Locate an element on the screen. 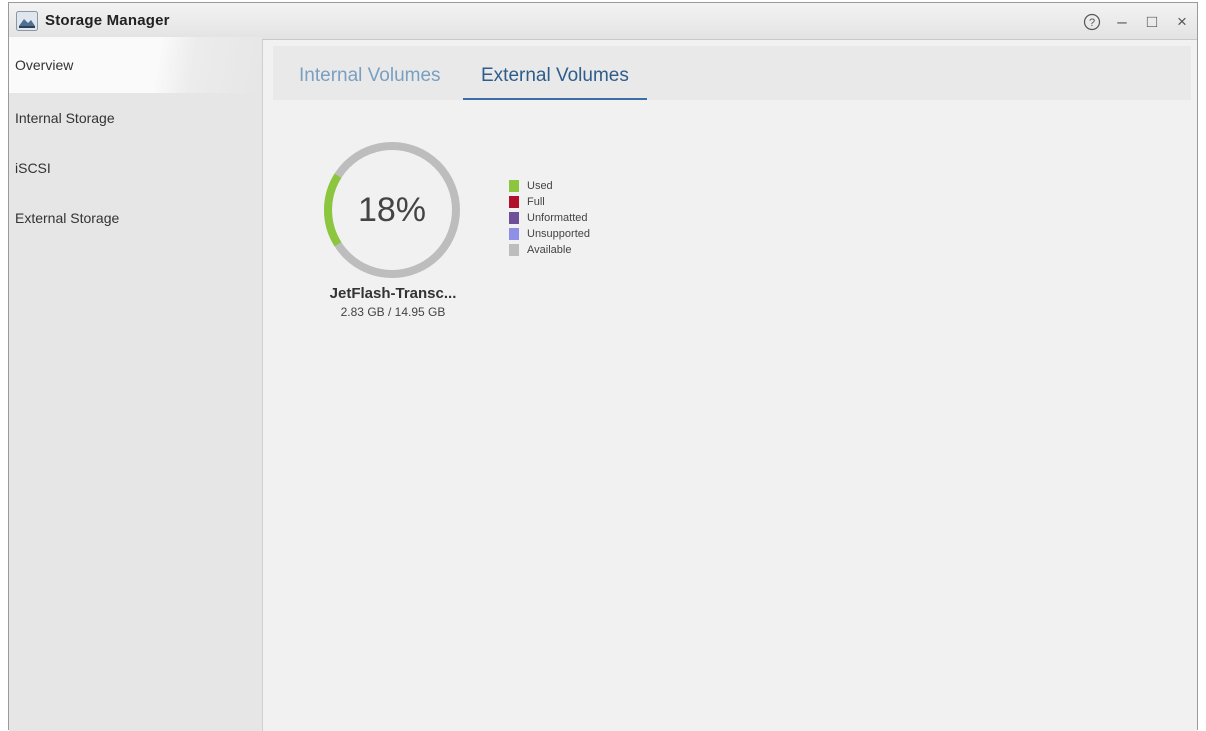 This screenshot has height=731, width=1206. sidebar-item-iscsi: iSCSI is located at coordinates (135, 168).